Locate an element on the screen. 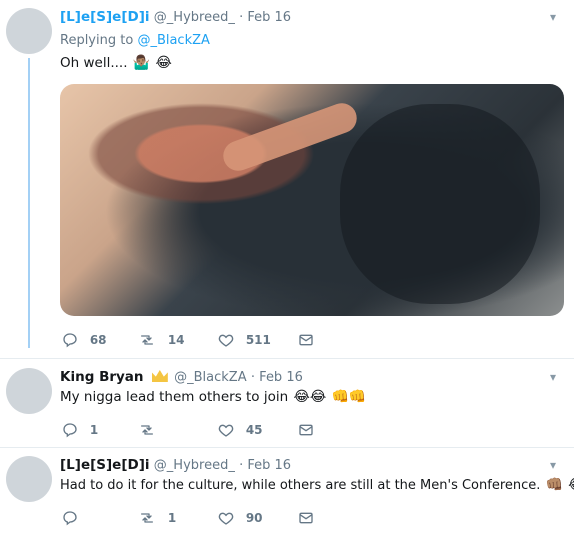 The width and height of the screenshot is (574, 534). replying-prefix: Replying to is located at coordinates (99, 40).